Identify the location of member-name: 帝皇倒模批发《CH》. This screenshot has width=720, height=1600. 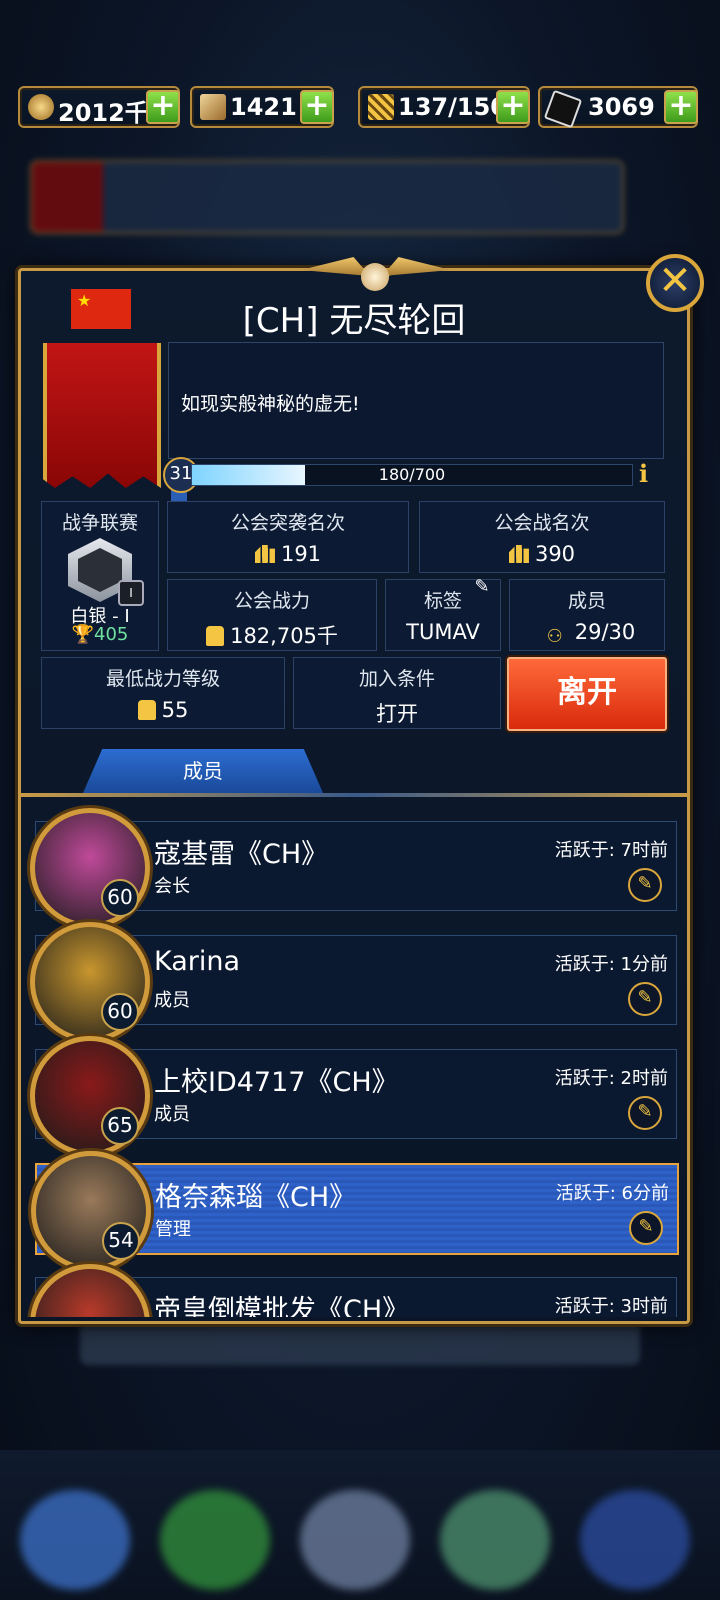
(282, 1306).